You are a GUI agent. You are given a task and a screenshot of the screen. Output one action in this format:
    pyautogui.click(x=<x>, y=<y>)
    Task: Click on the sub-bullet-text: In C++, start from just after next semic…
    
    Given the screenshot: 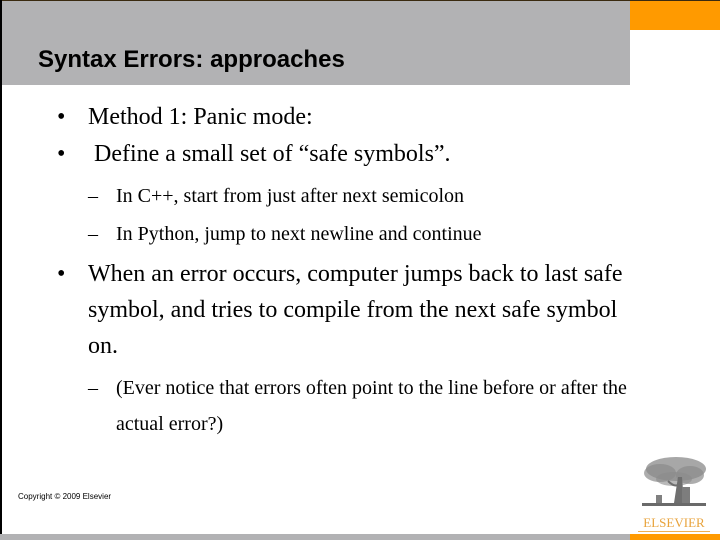 What is the action you would take?
    pyautogui.click(x=290, y=196)
    